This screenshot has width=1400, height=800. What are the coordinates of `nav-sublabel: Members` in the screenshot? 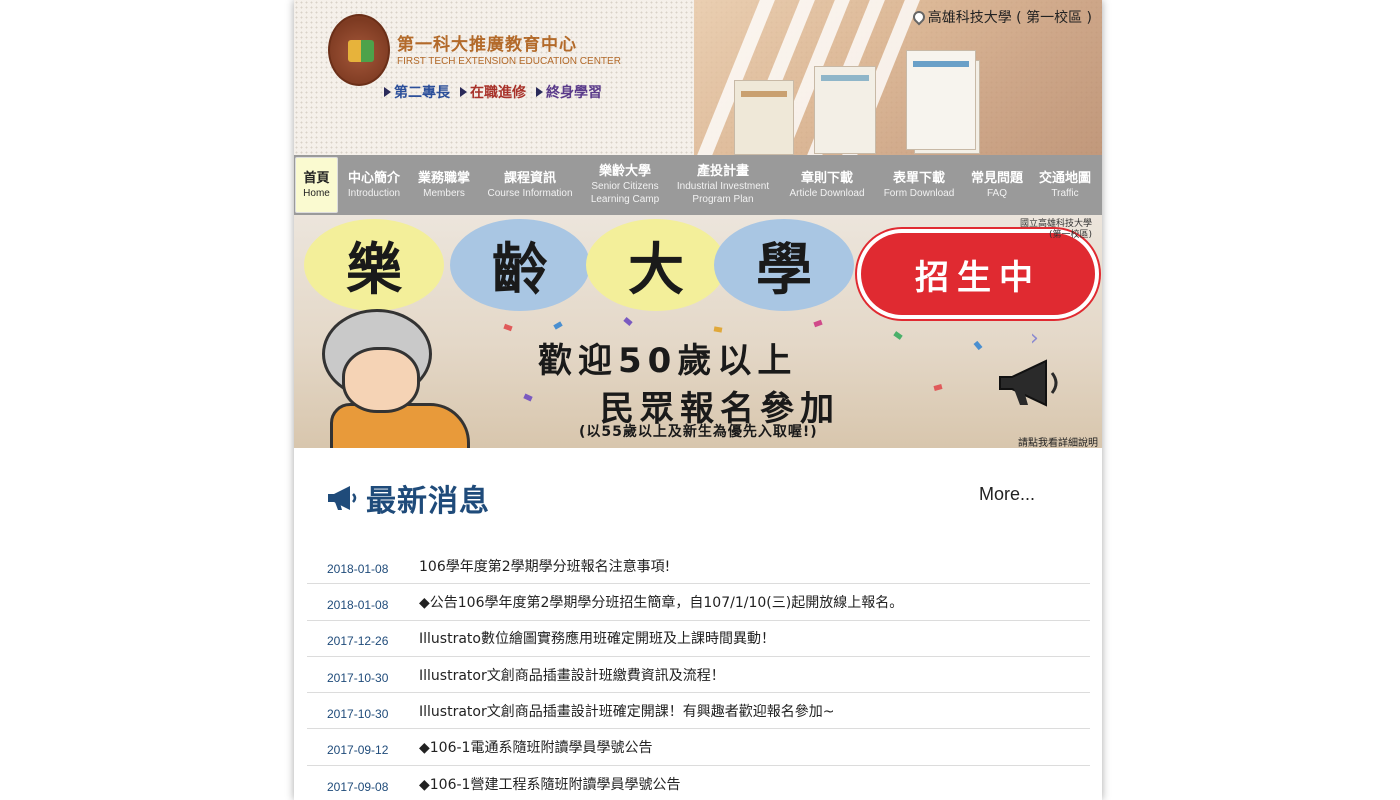 It's located at (444, 193).